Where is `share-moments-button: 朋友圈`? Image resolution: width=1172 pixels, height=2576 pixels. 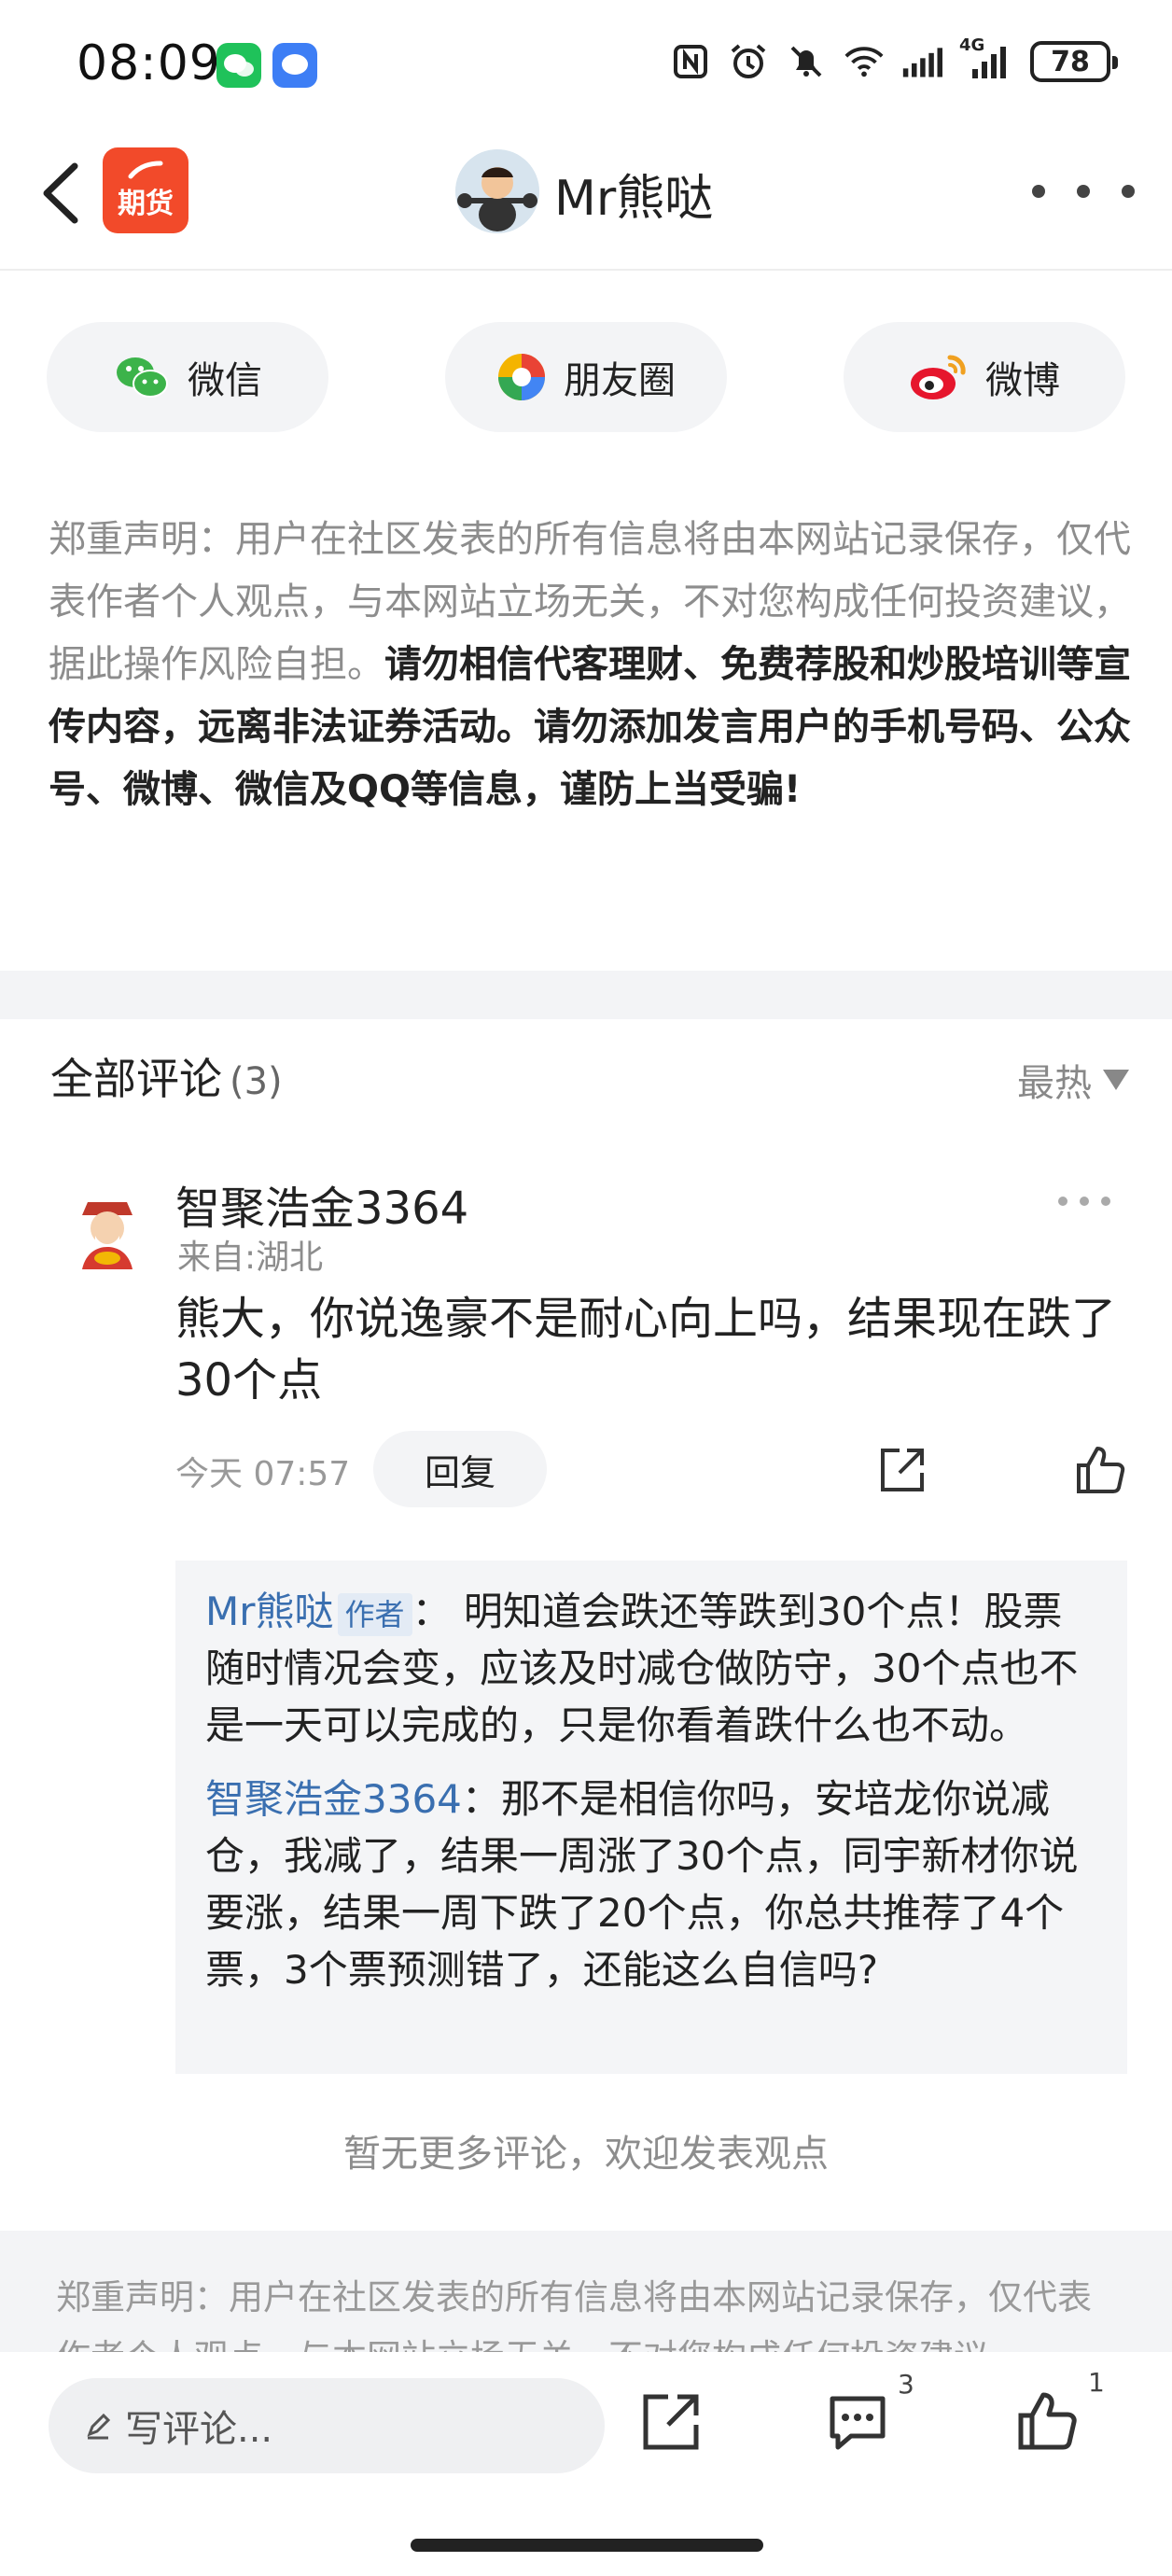 share-moments-button: 朋友圈 is located at coordinates (586, 377).